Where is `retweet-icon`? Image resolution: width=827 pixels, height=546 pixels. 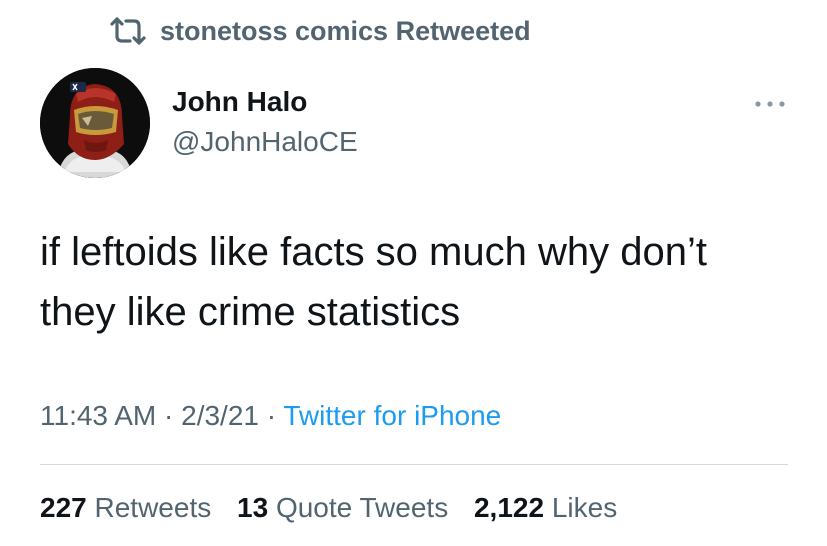 retweet-icon is located at coordinates (128, 31).